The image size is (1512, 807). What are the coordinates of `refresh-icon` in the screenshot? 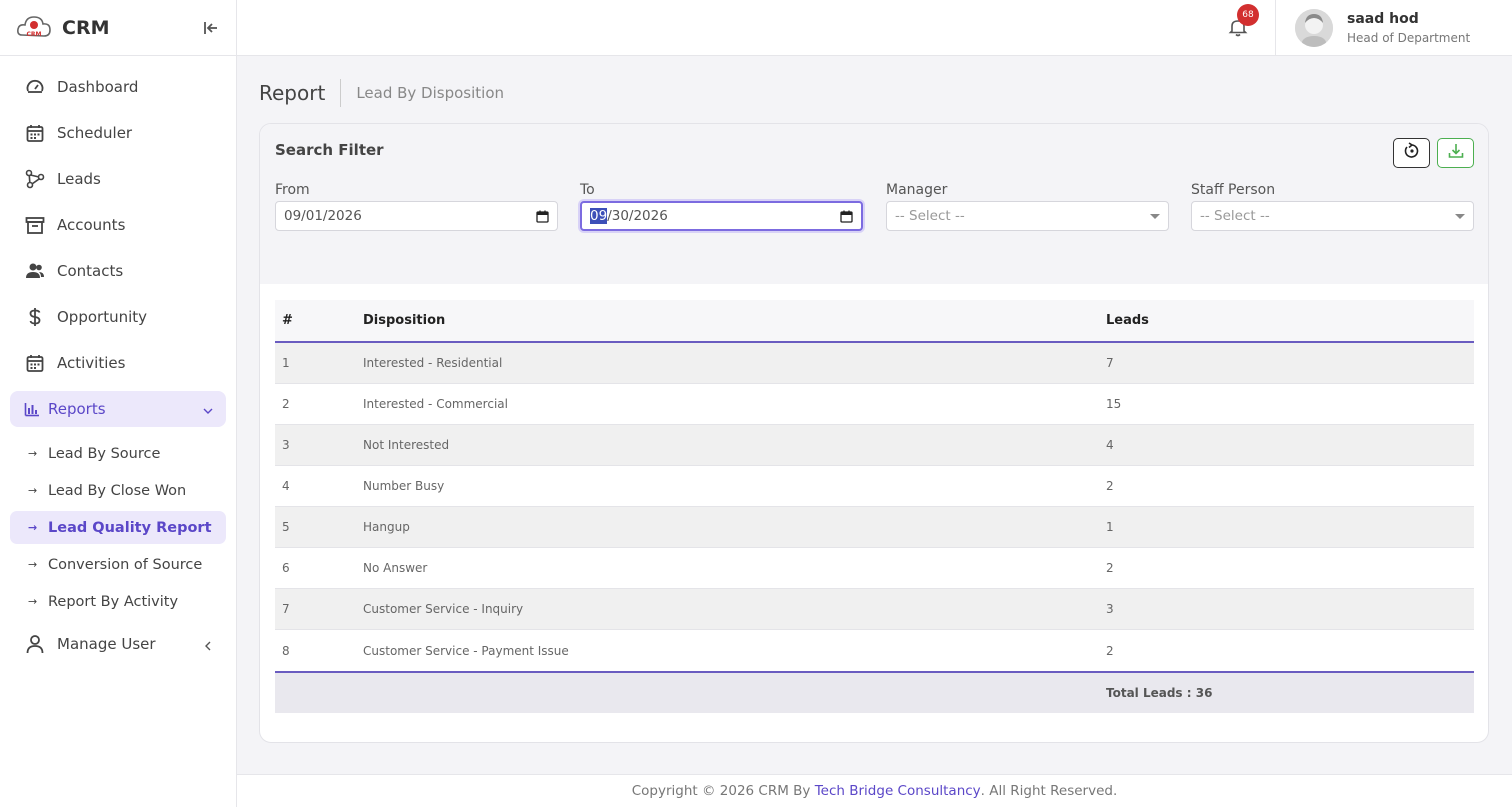 It's located at (1412, 153).